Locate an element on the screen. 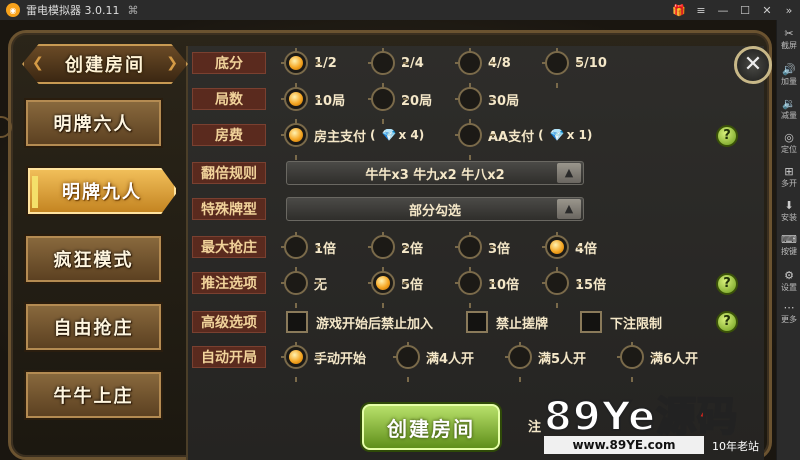 The image size is (800, 460). radio-jushu-3: 30局 is located at coordinates (487, 104).